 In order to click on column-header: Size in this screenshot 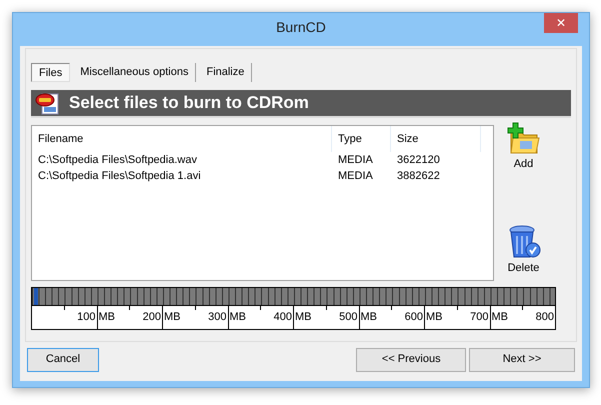, I will do `click(436, 139)`.